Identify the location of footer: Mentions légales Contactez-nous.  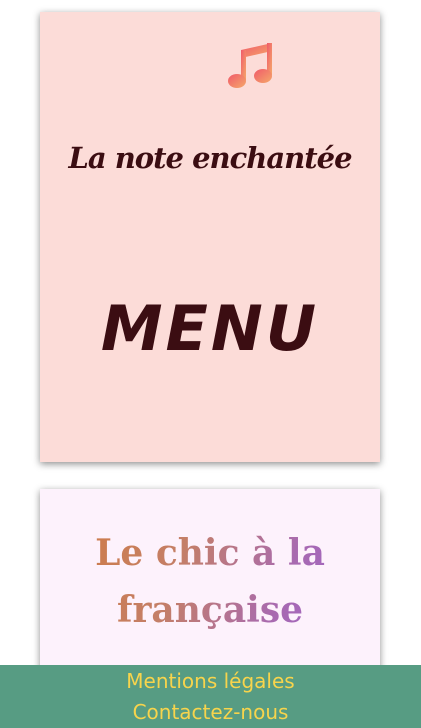
(210, 696).